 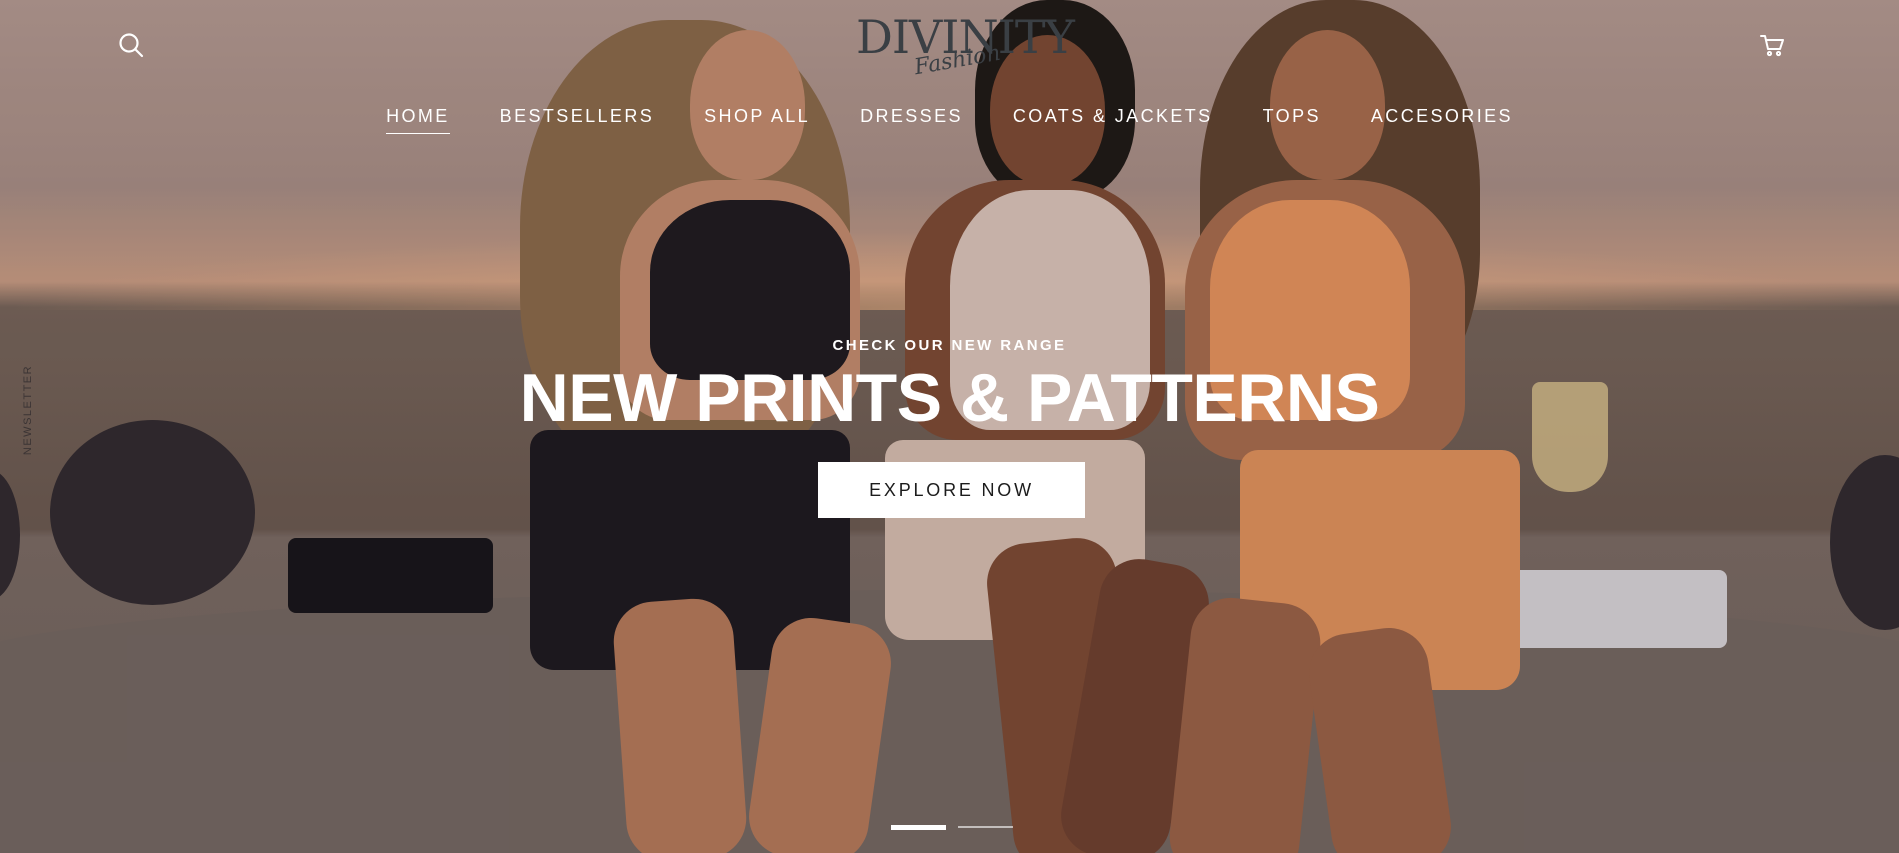 I want to click on search-icon, so click(x=131, y=45).